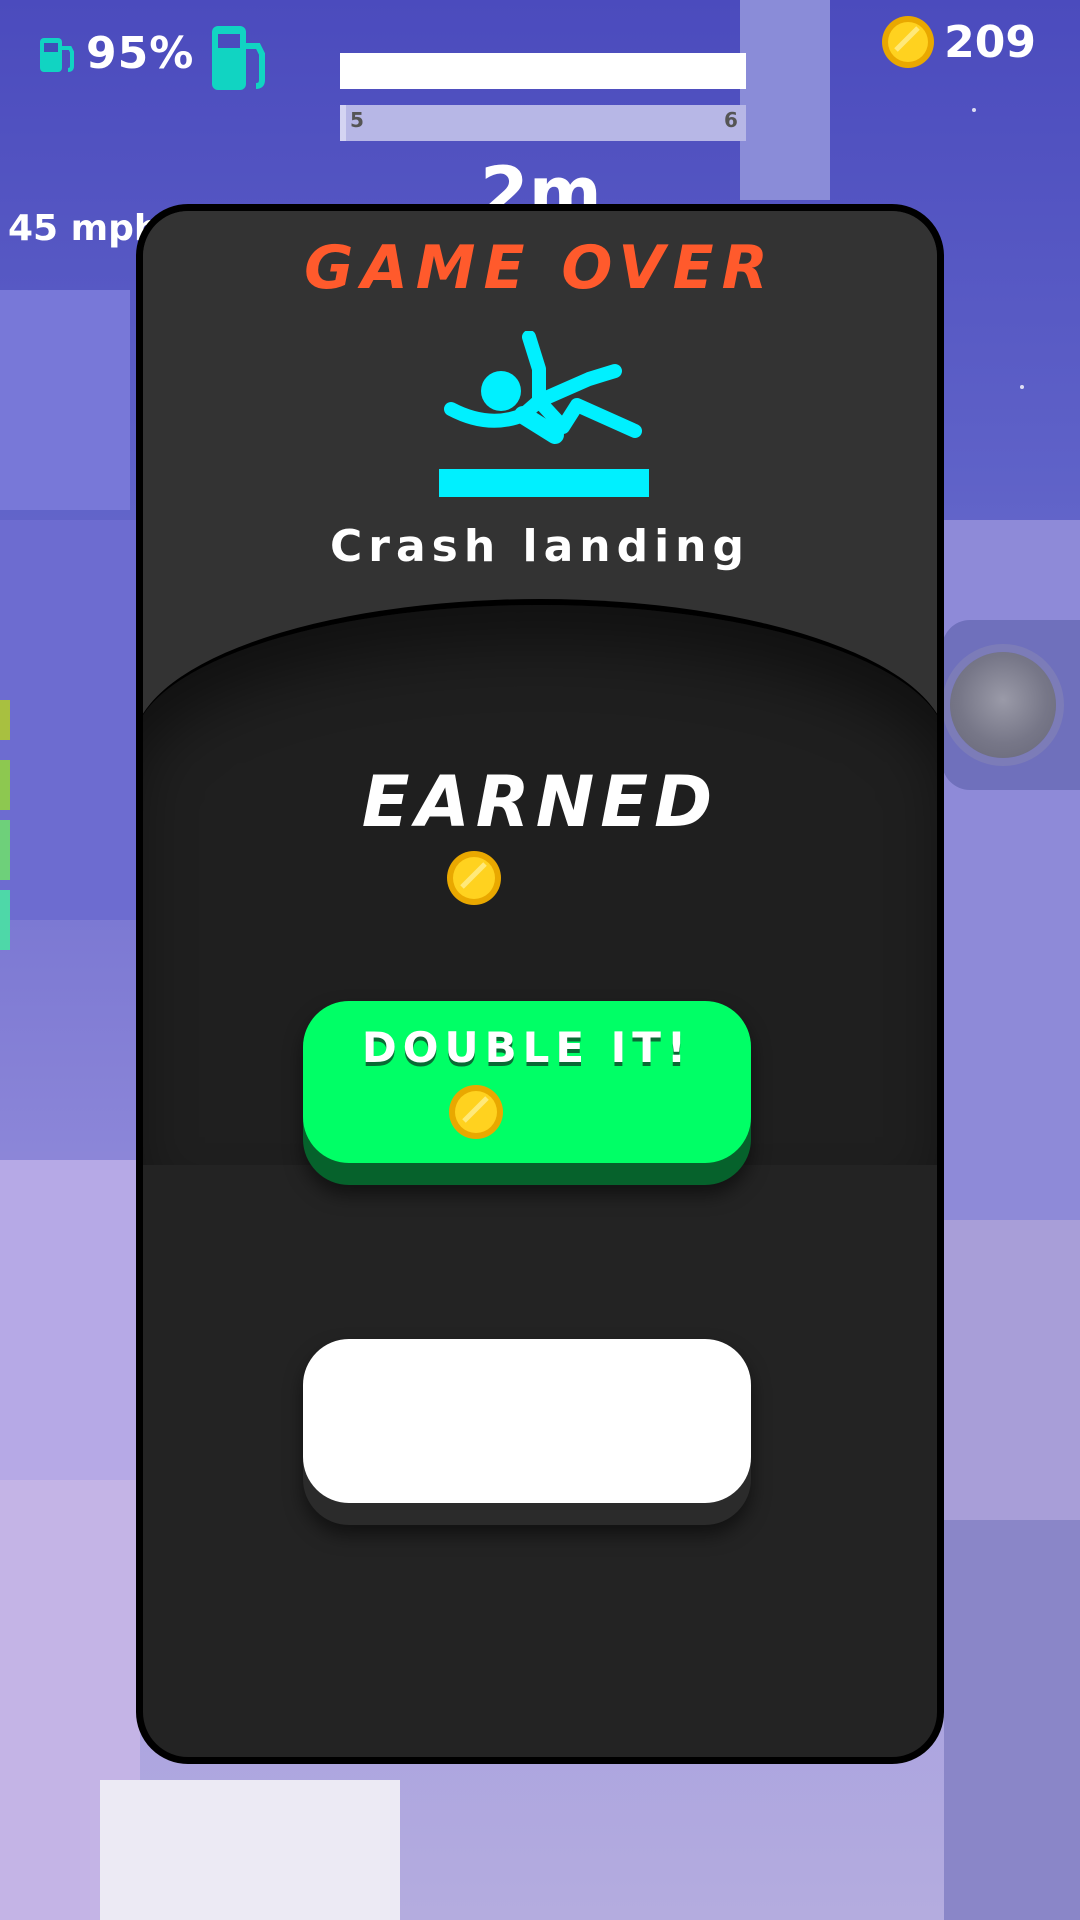 Image resolution: width=1080 pixels, height=1920 pixels. Describe the element at coordinates (140, 53) in the screenshot. I see `fuel-percent: 95%` at that location.